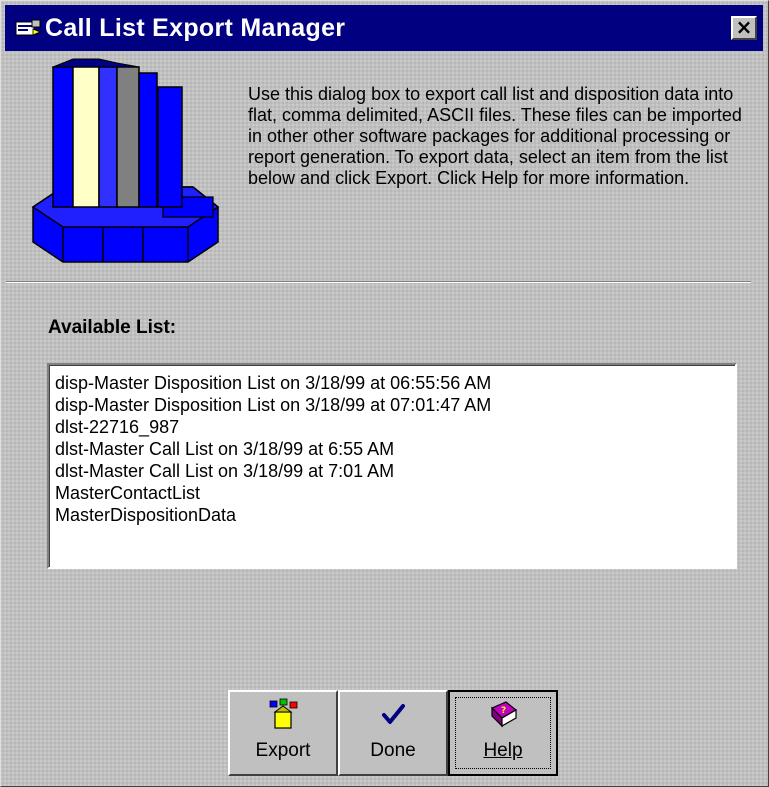  I want to click on separator, so click(378, 282).